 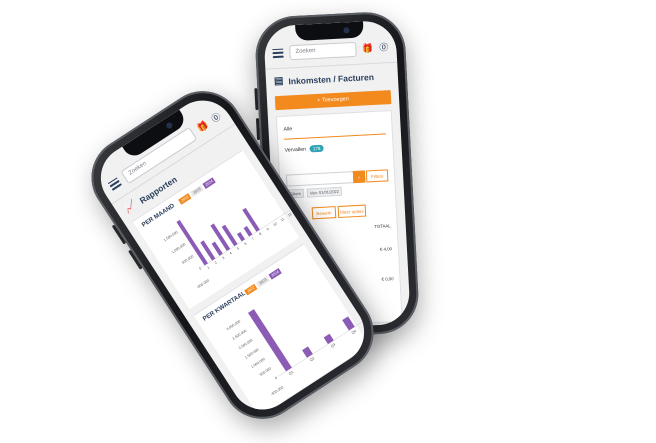 I want to click on x-tick-label: 8, so click(x=260, y=234).